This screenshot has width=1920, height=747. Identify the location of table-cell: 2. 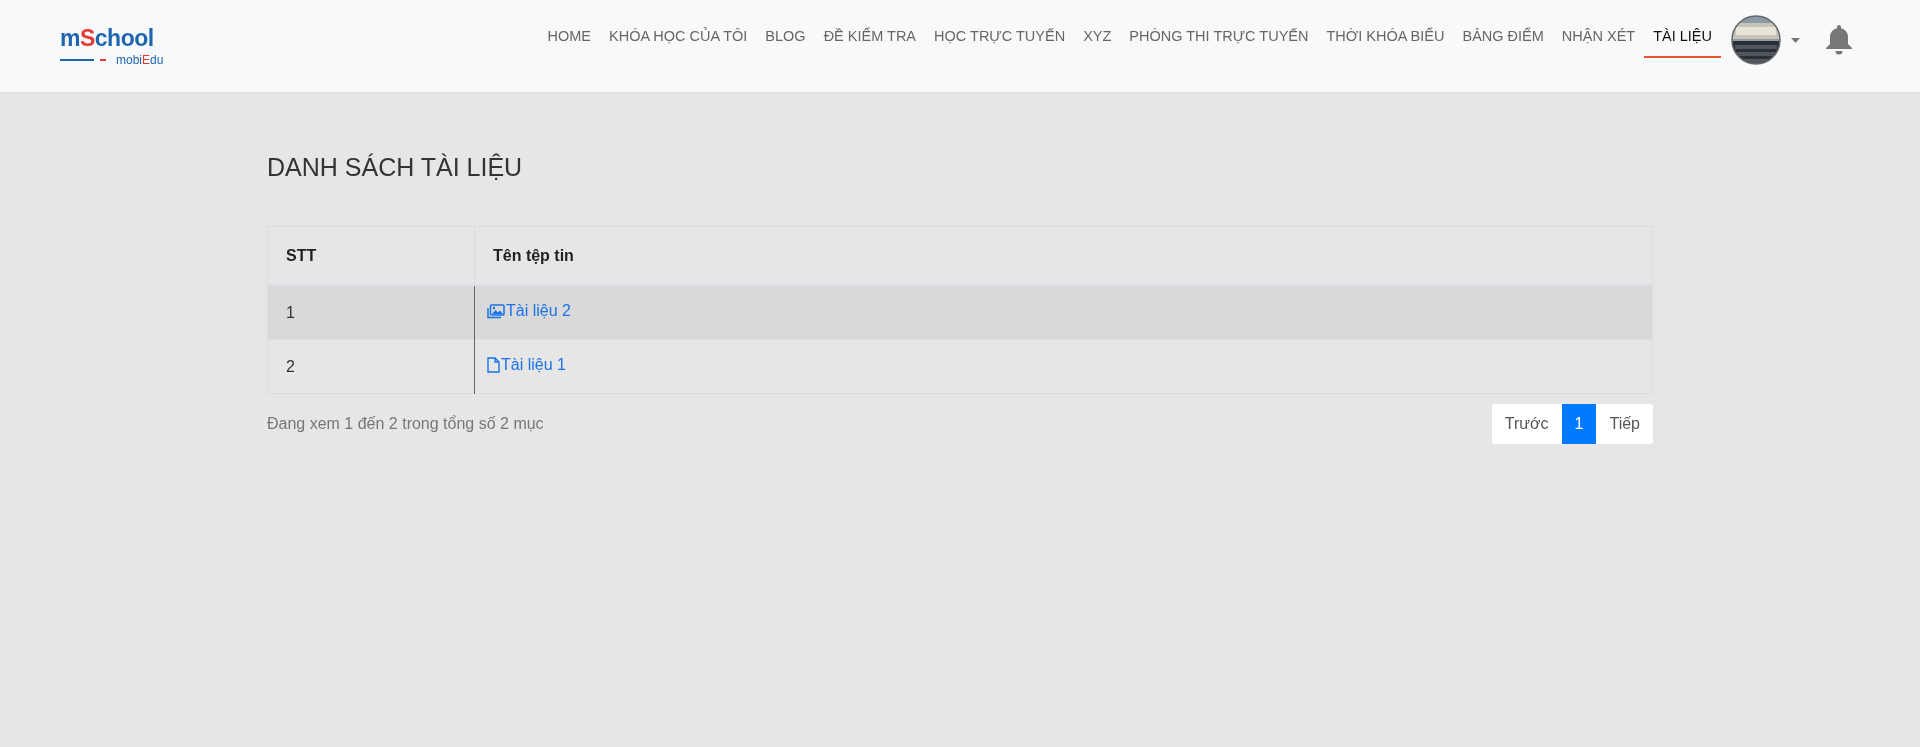
(290, 366).